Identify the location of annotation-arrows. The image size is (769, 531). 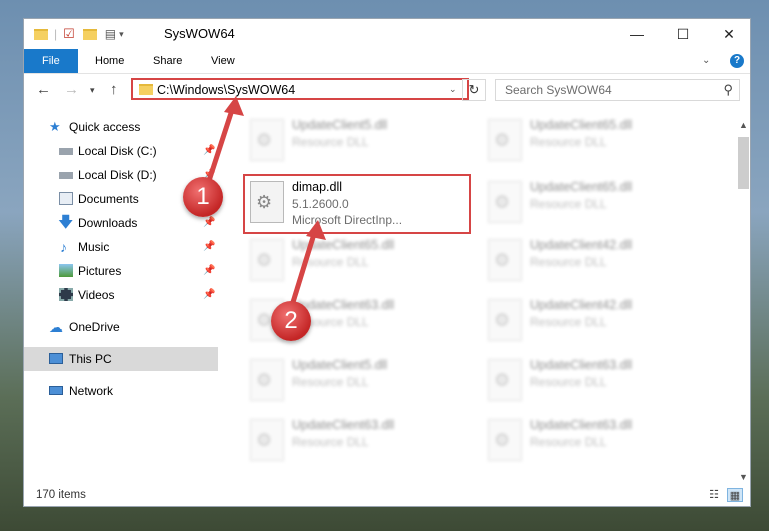
(264, 204).